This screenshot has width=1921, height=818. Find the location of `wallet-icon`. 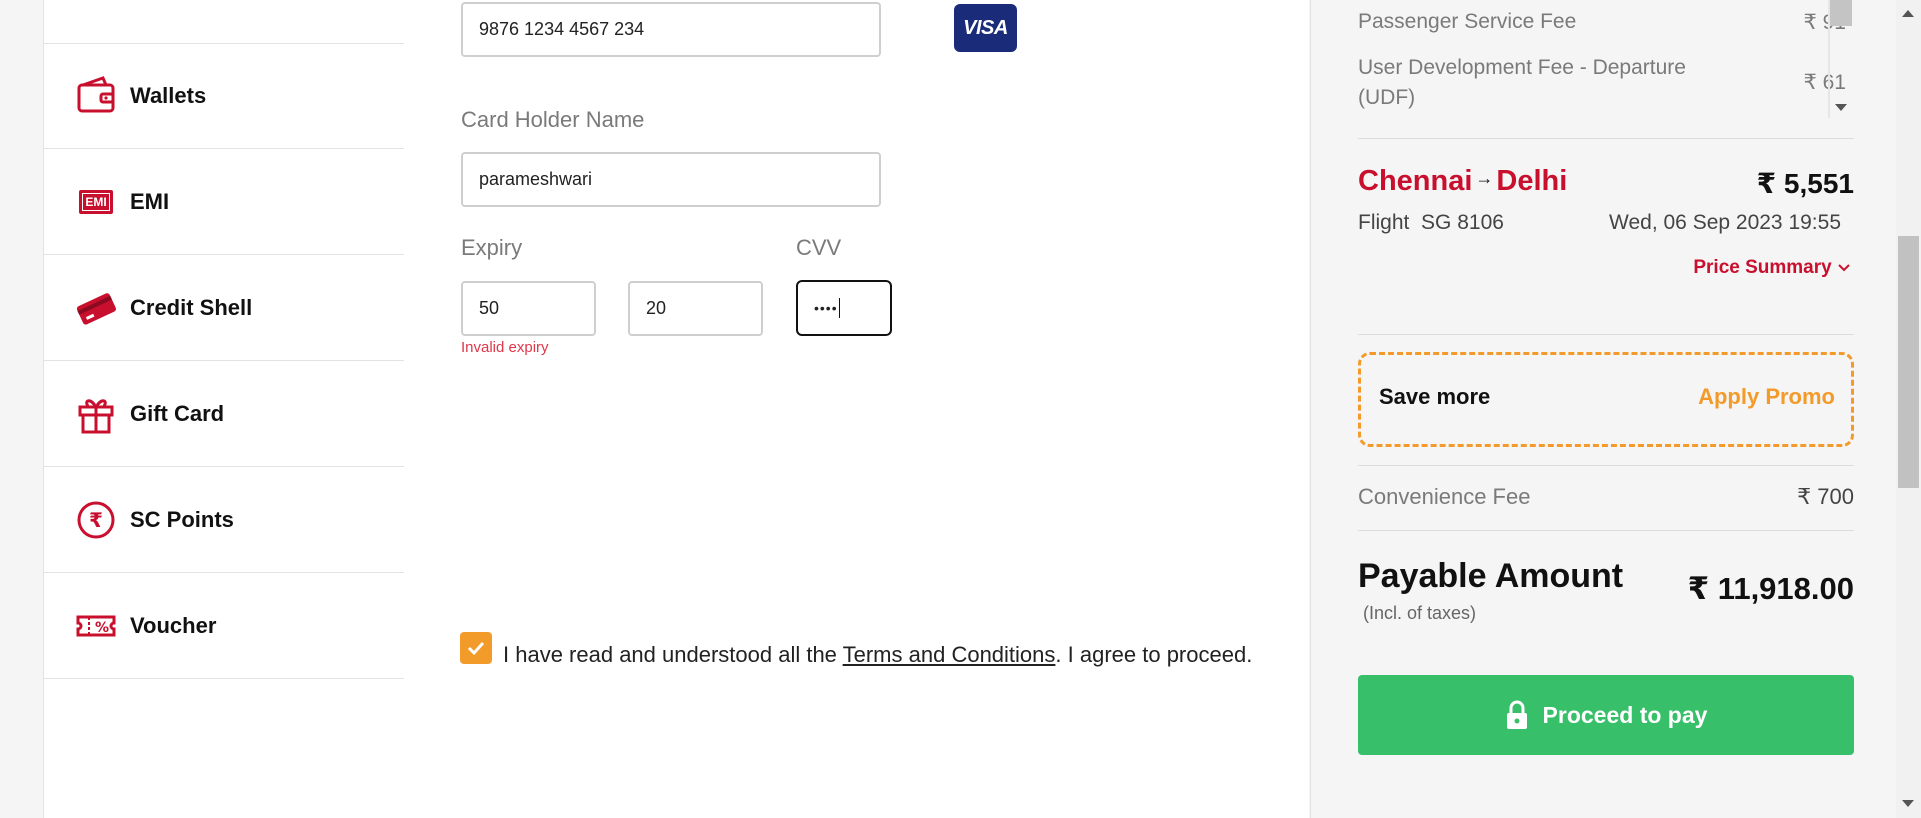

wallet-icon is located at coordinates (96, 96).